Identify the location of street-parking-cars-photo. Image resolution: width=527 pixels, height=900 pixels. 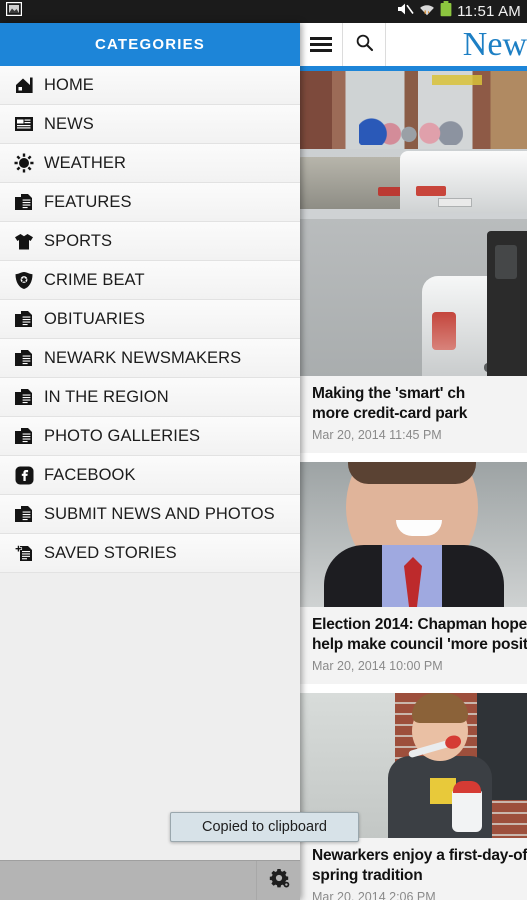
(413, 223).